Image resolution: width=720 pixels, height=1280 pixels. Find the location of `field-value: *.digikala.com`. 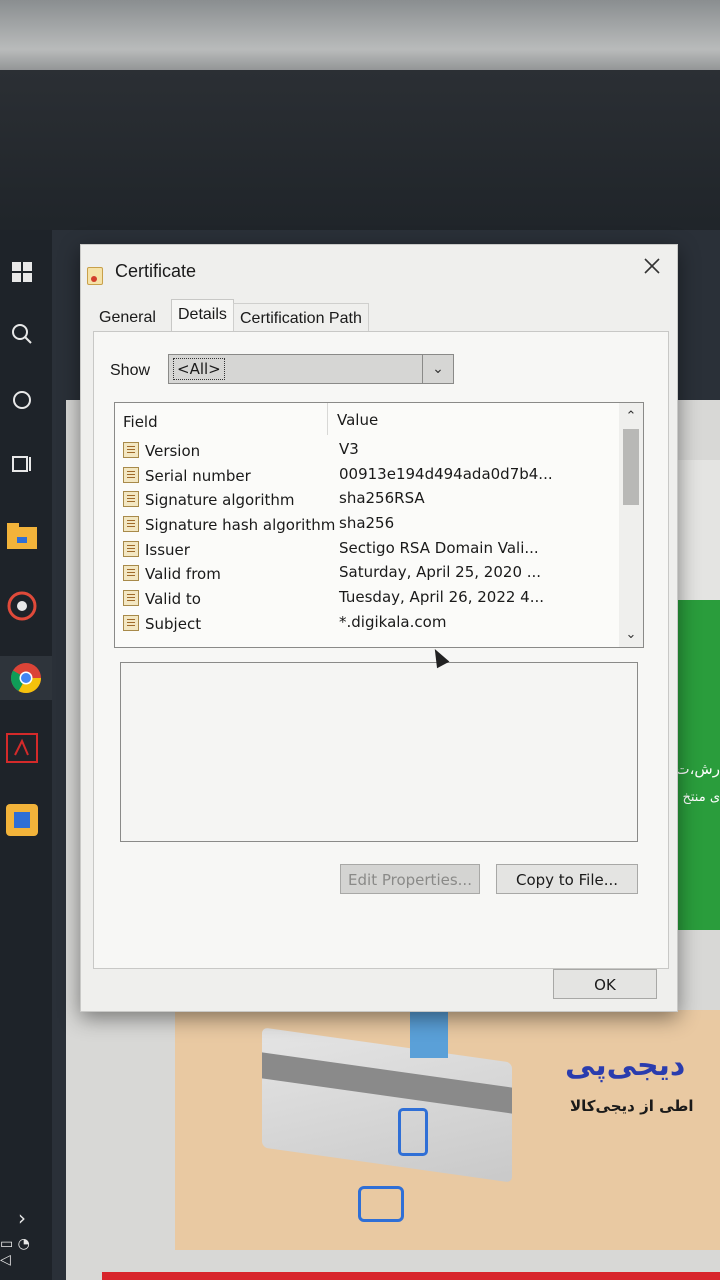

field-value: *.digikala.com is located at coordinates (393, 621).